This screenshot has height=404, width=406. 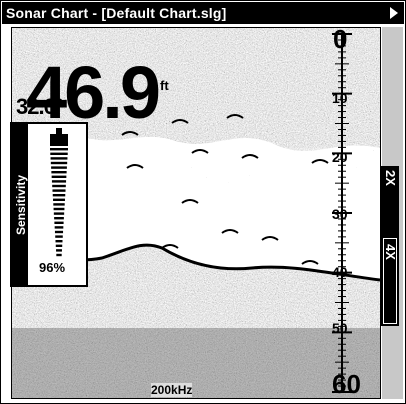 I want to click on sensitivity-panel: Sensitivity 96%, so click(x=49, y=204).